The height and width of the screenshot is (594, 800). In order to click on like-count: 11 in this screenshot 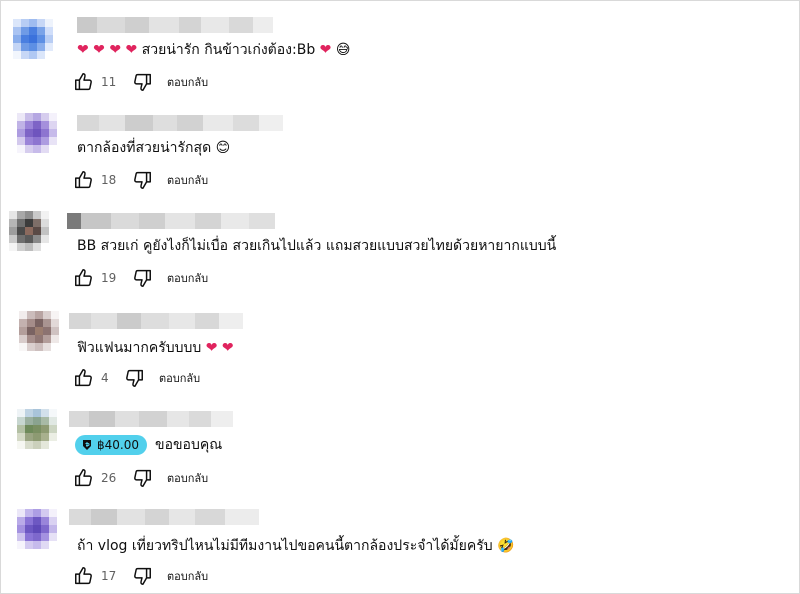, I will do `click(109, 82)`.